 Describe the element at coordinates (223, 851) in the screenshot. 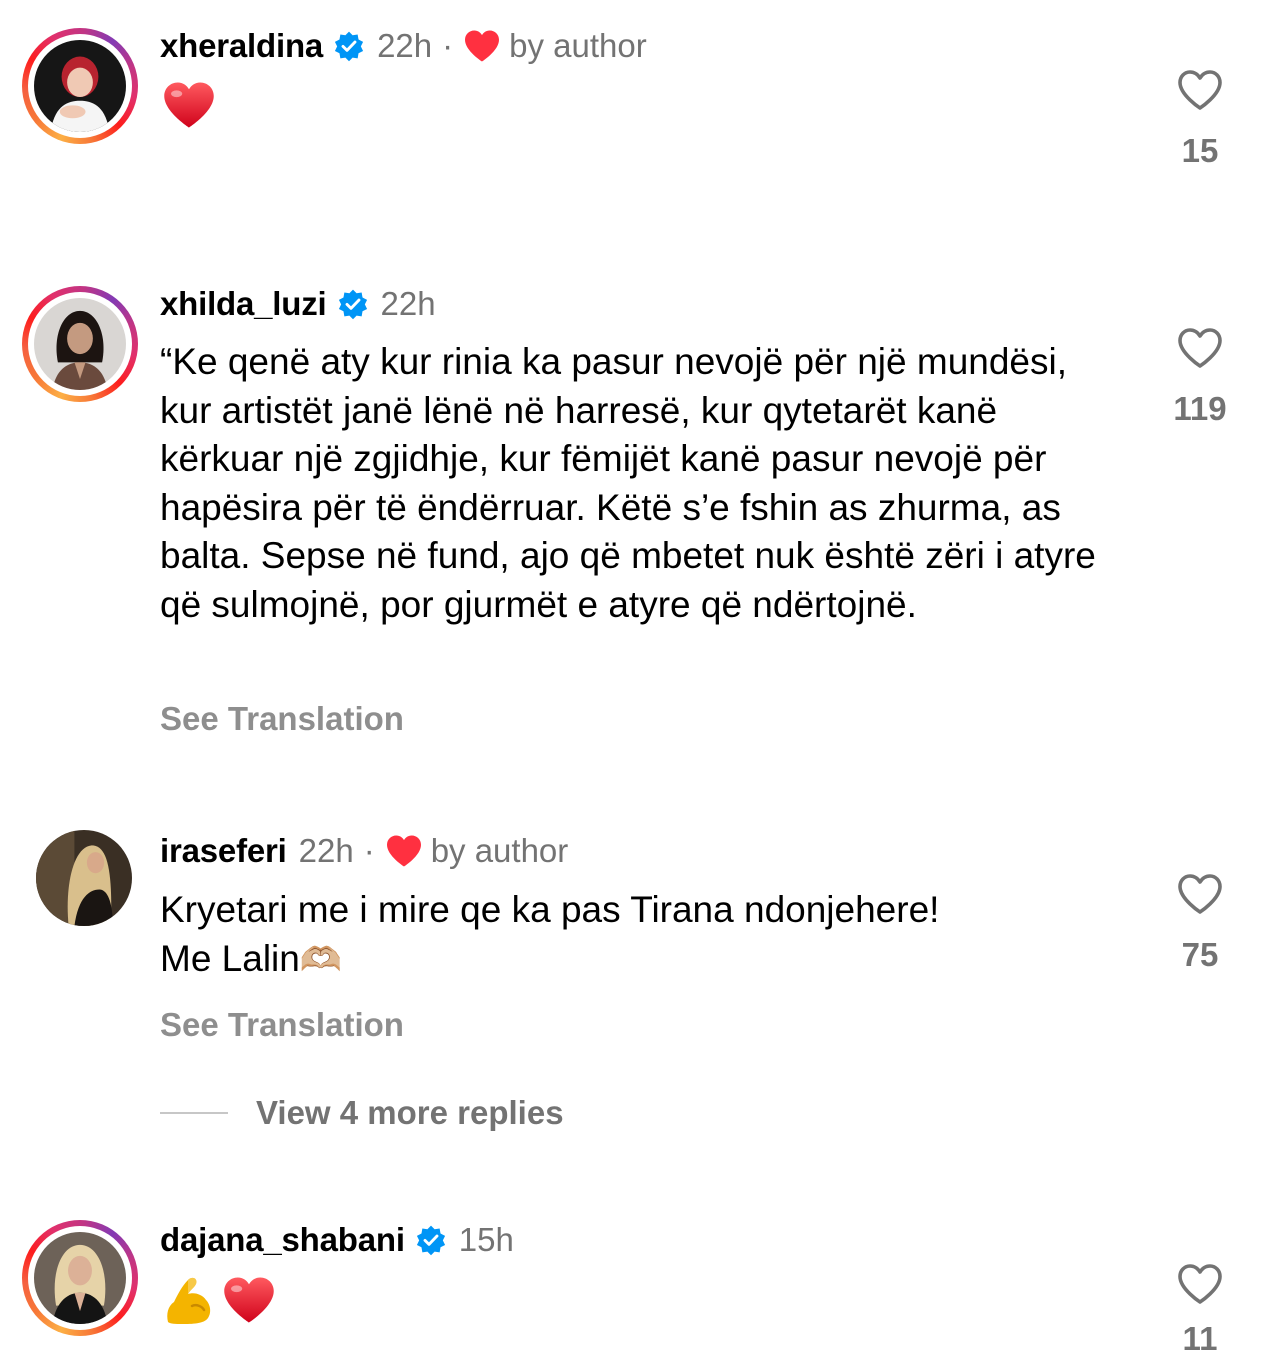

I see `comment-username: iraseferi` at that location.